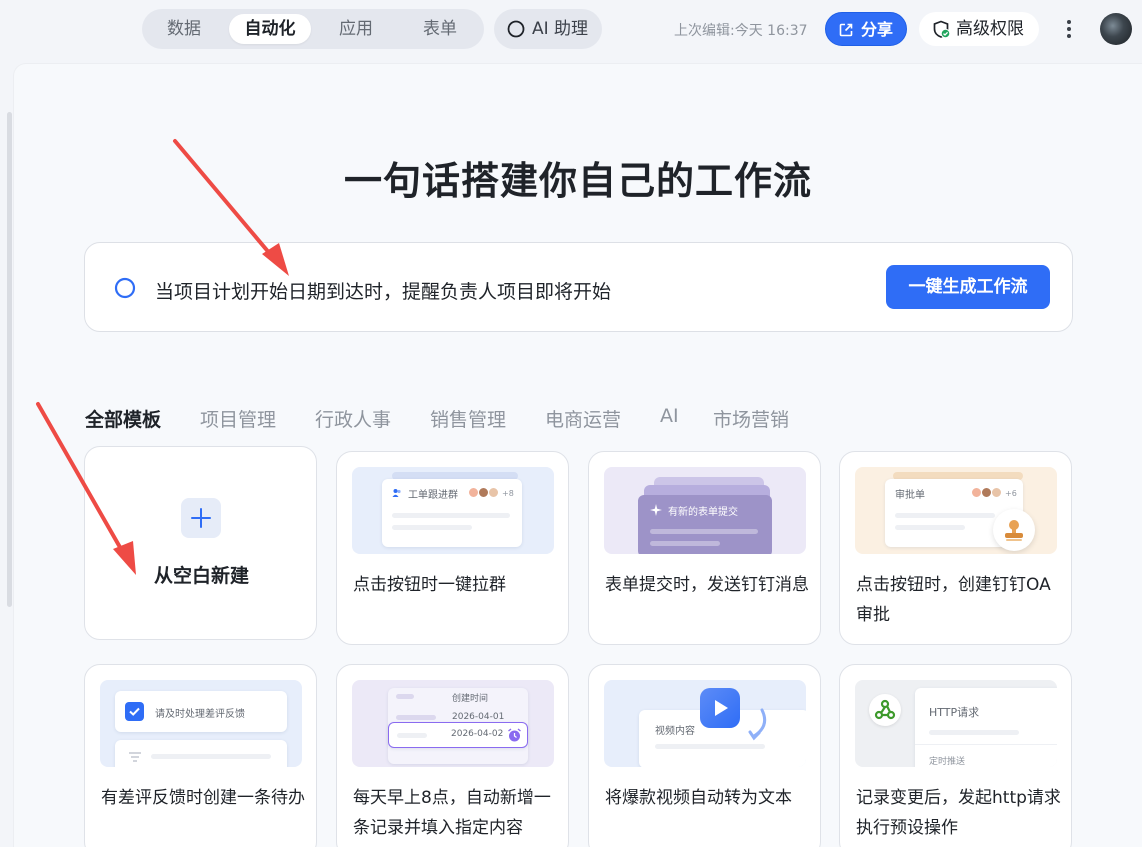 The width and height of the screenshot is (1142, 847). What do you see at coordinates (698, 798) in the screenshot?
I see `template-title: 将爆款视频自动转为文本` at bounding box center [698, 798].